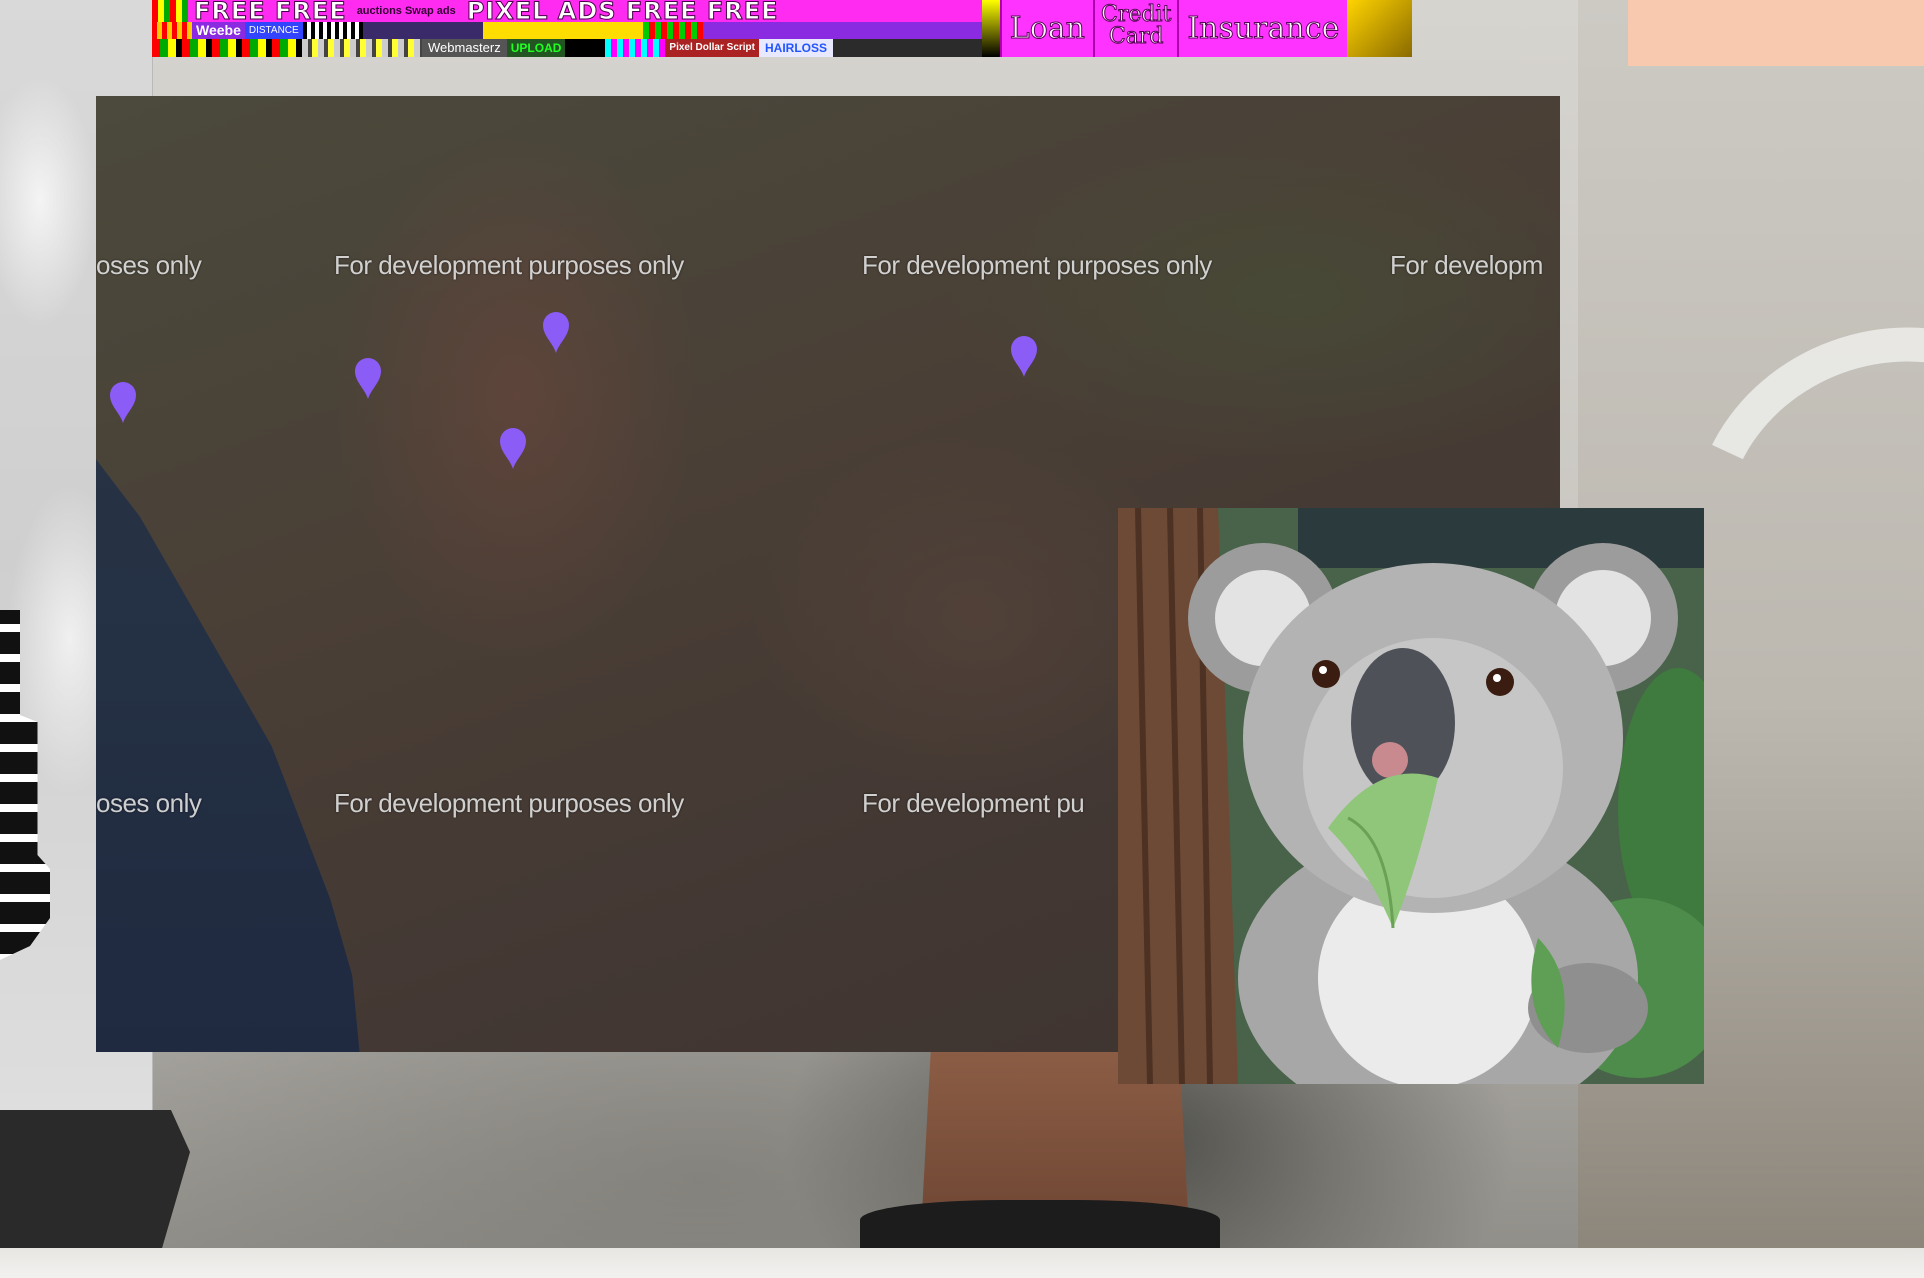  I want to click on ad-pixel-ads-text: PIXEL ADS FREE FREE, so click(623, 12).